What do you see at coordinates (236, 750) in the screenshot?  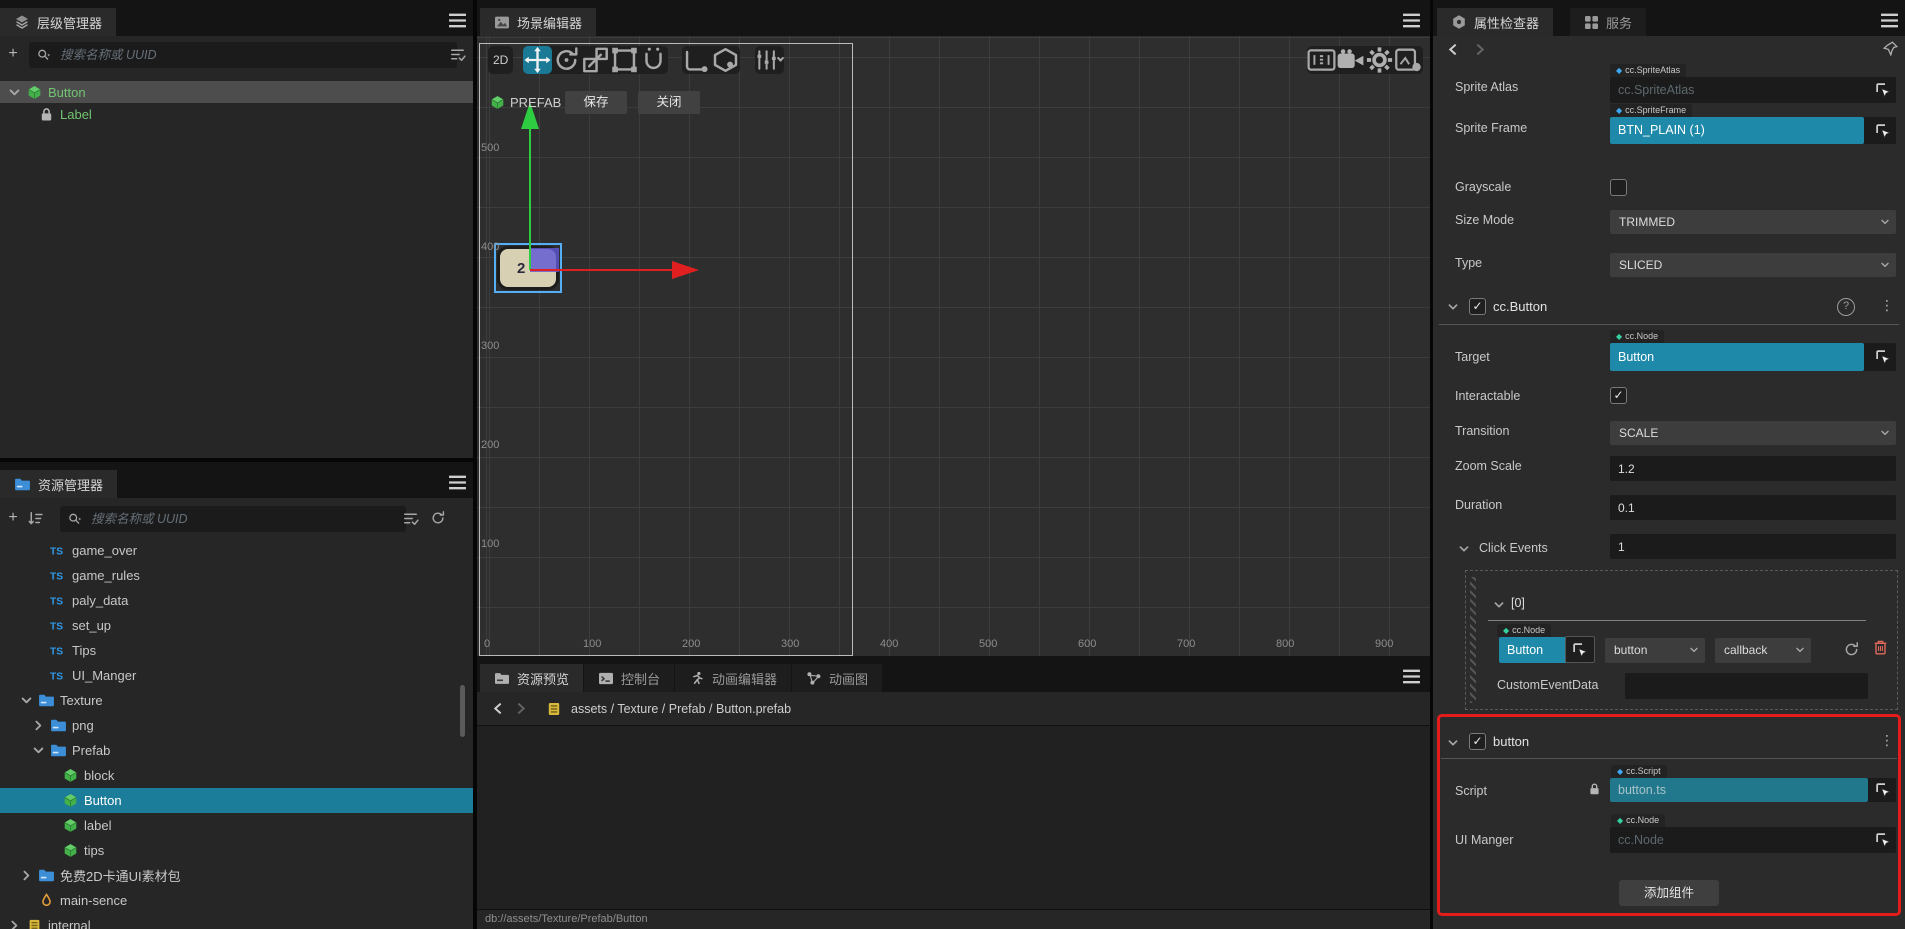 I see `asset-item-Prefab: Prefab` at bounding box center [236, 750].